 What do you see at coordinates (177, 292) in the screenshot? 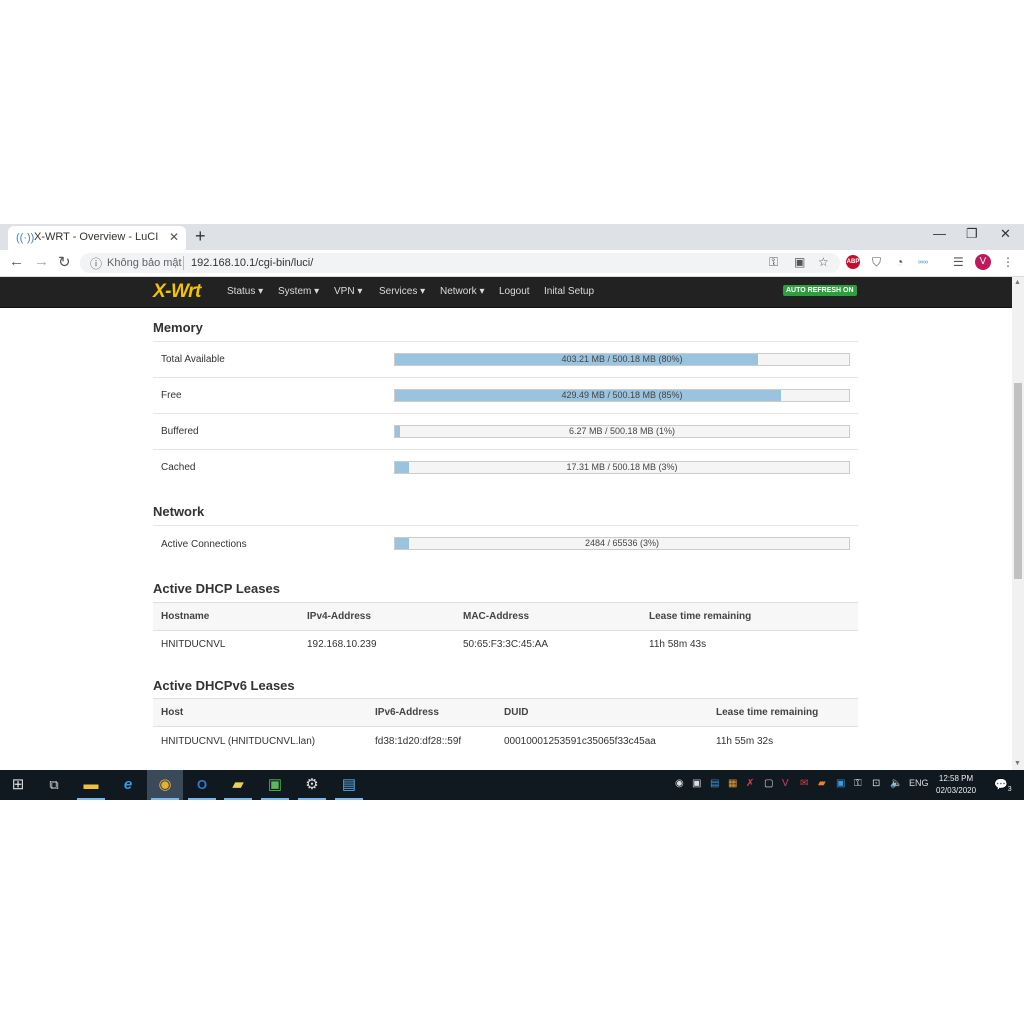
I see `brand-logo: X-Wrt` at bounding box center [177, 292].